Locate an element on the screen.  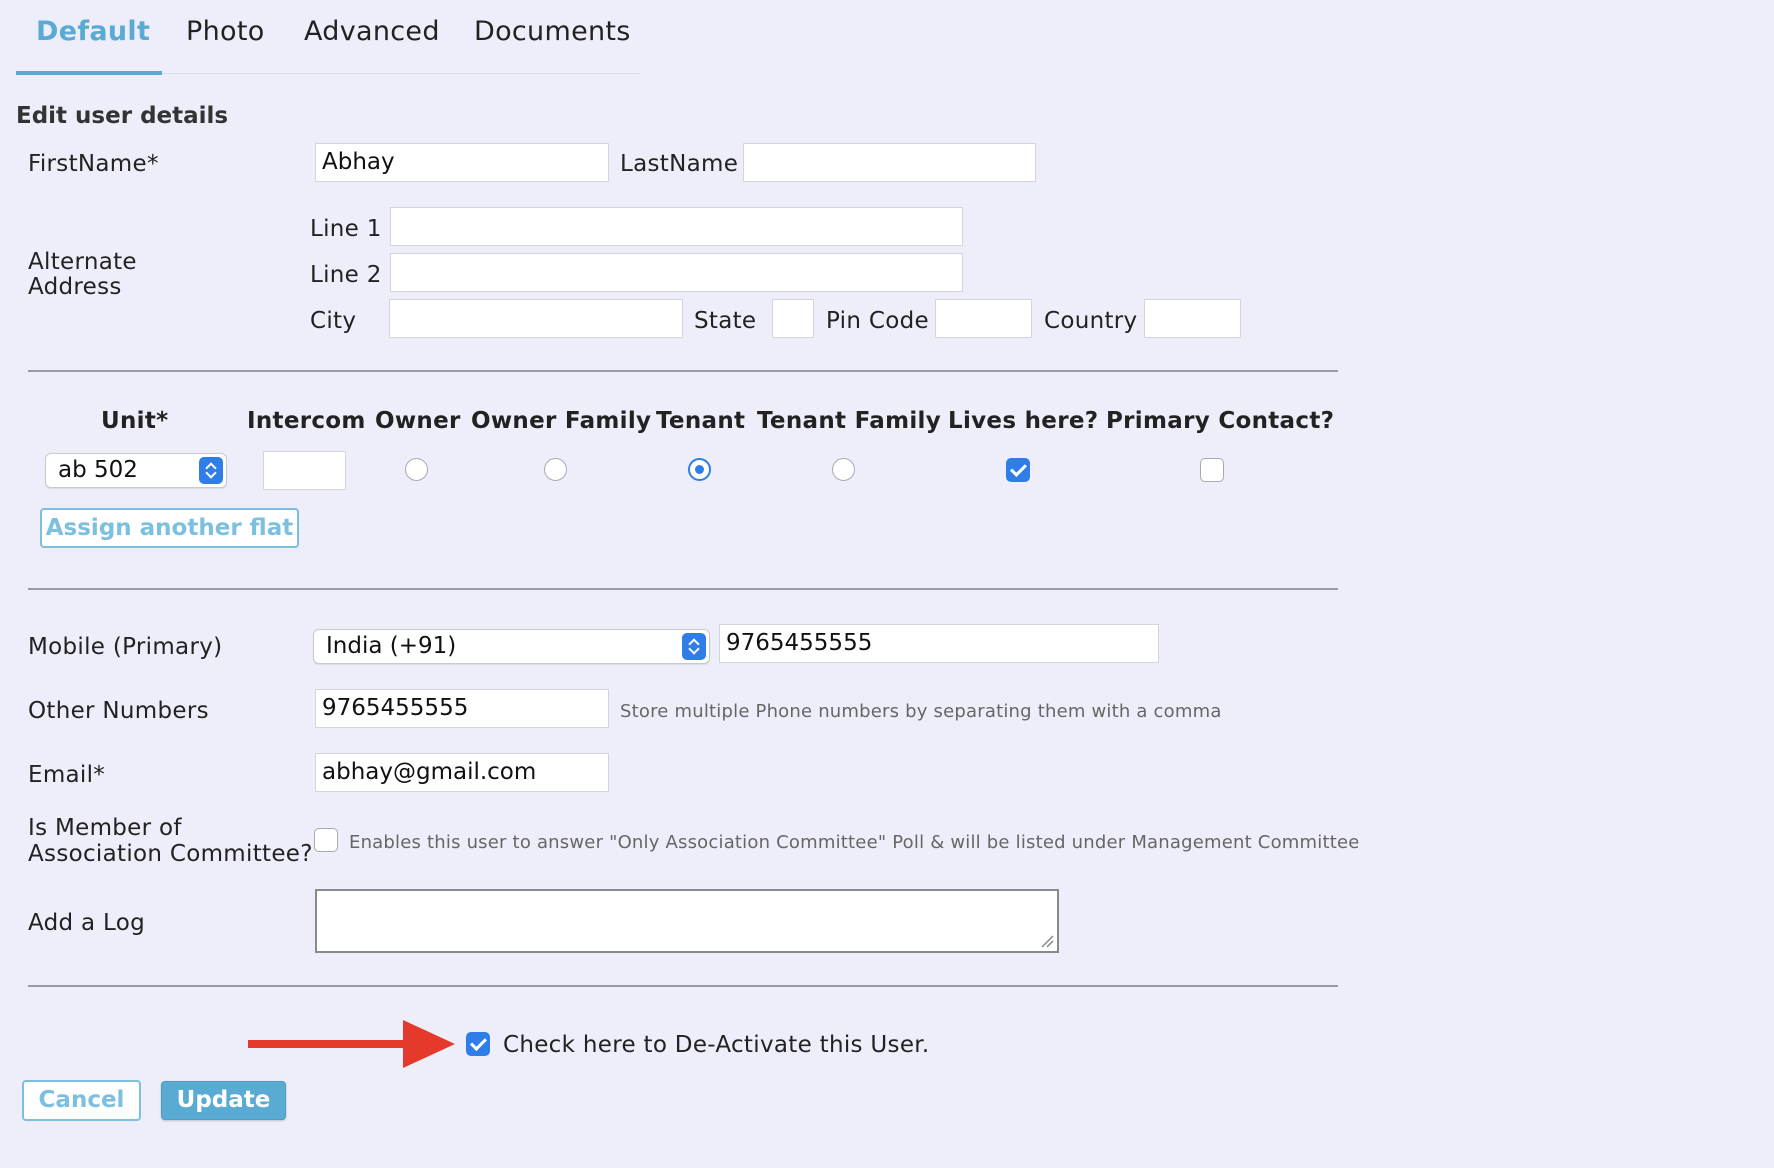
other-numbers-label: Other Numbers is located at coordinates (118, 711).